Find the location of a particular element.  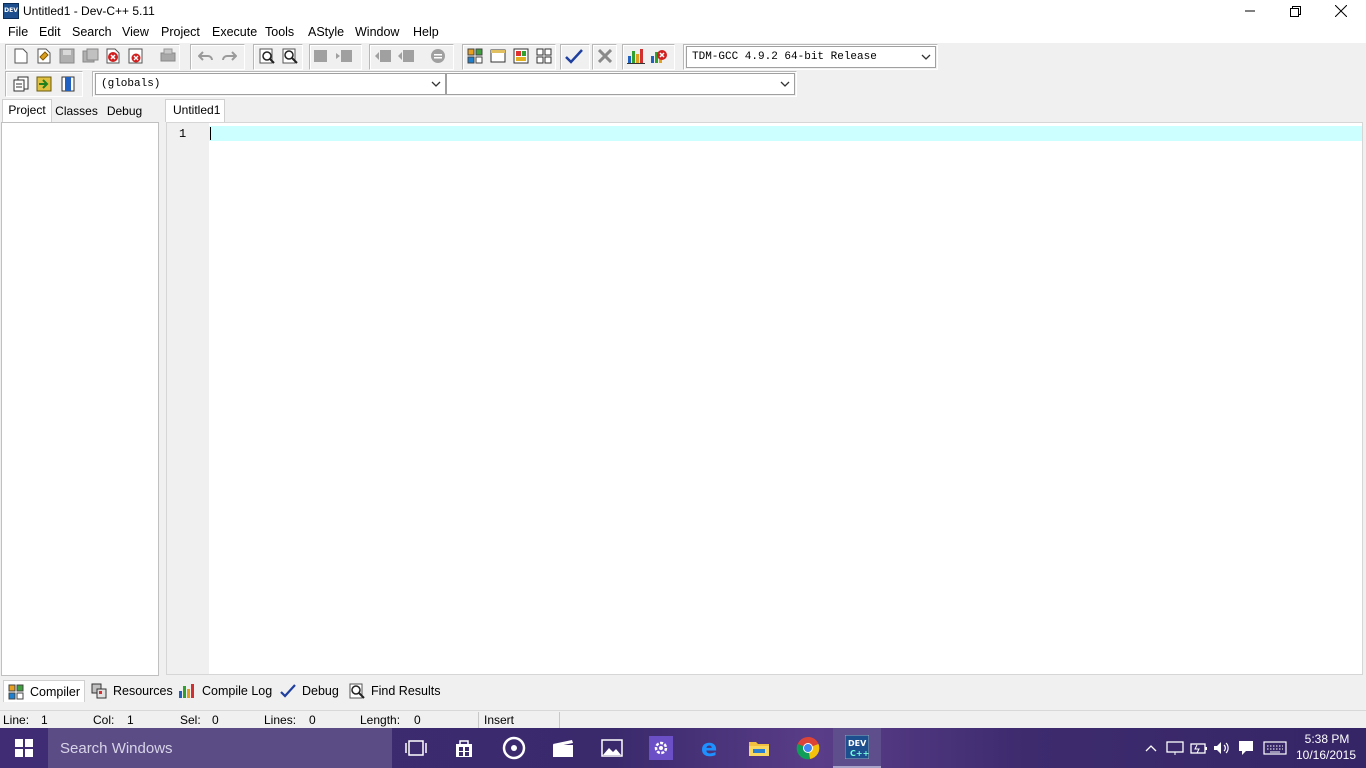

tab-debug-output: Debug is located at coordinates (309, 691).